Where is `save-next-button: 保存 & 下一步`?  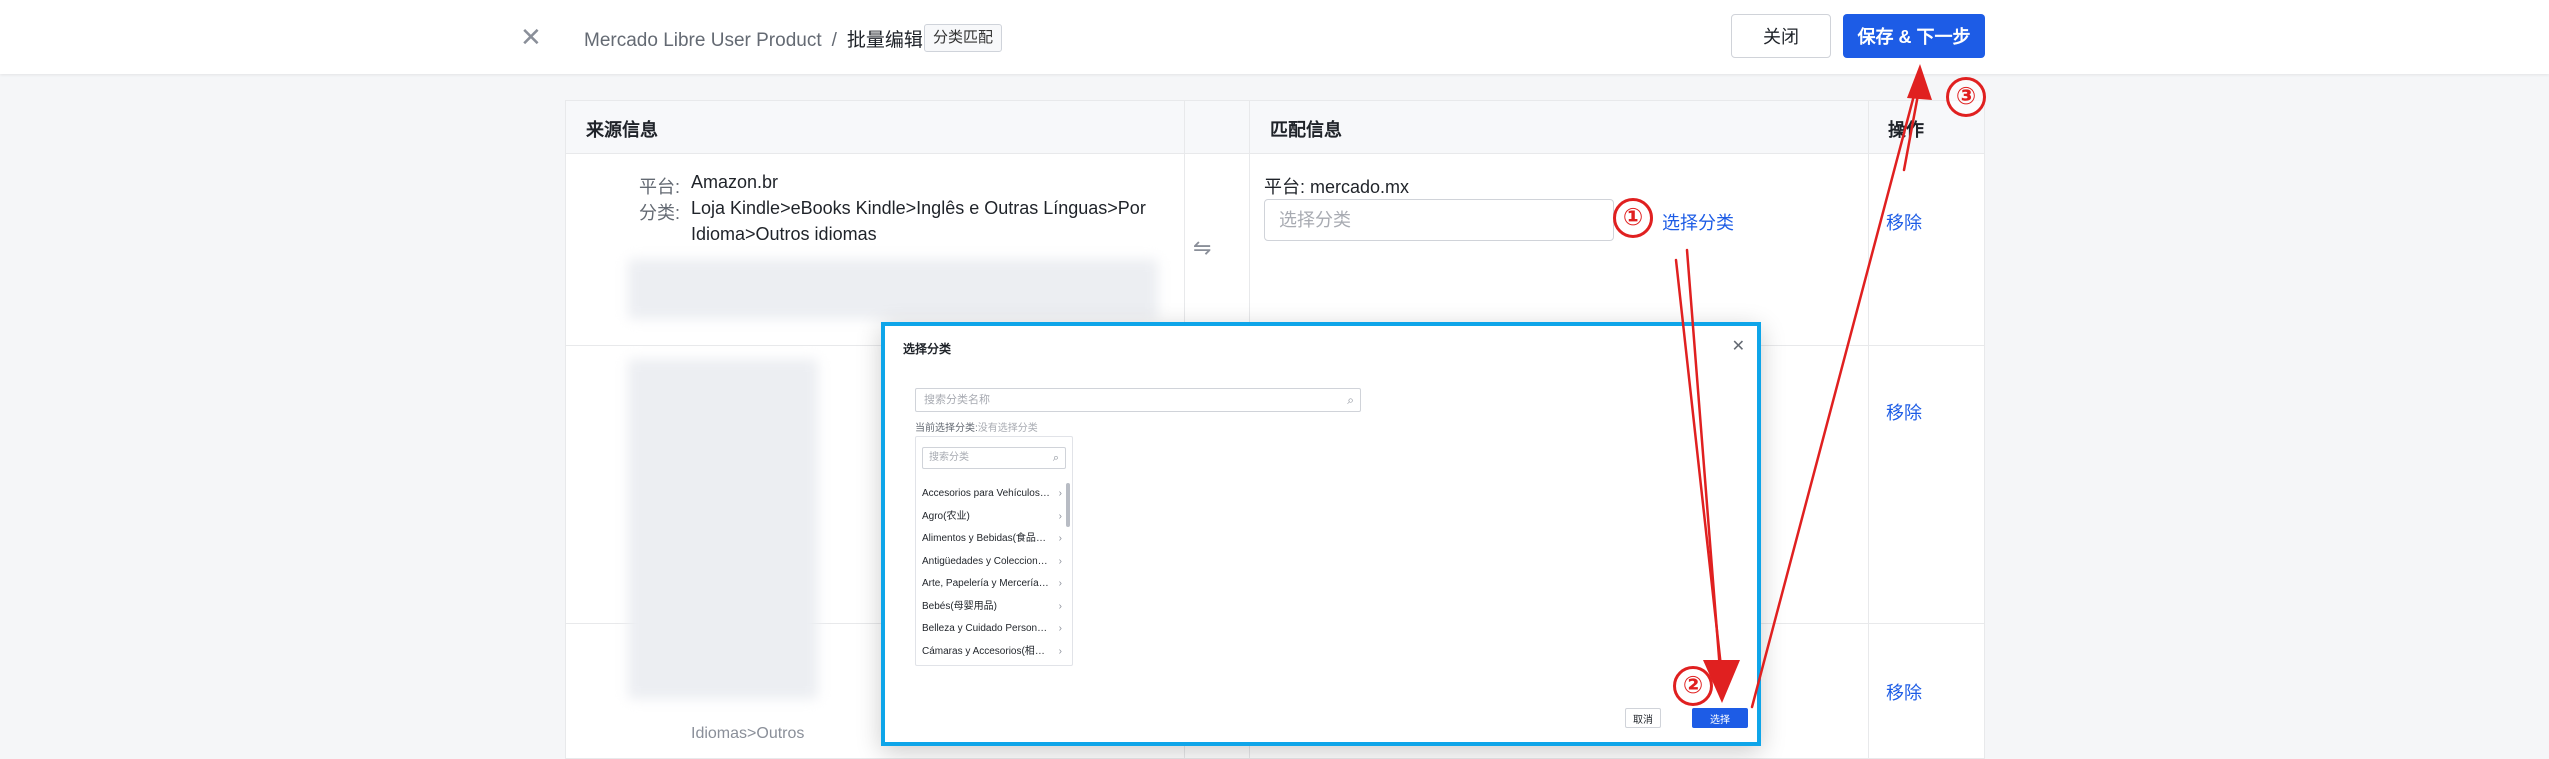
save-next-button: 保存 & 下一步 is located at coordinates (1914, 36).